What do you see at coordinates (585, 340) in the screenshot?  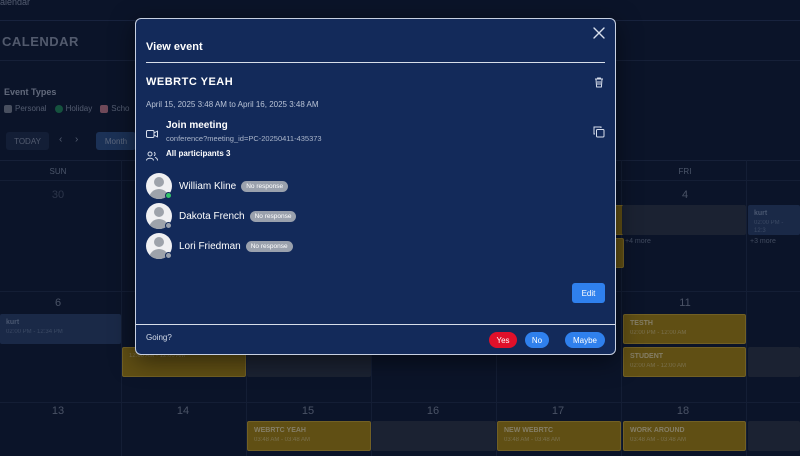 I see `rsvp-maybe-button: Maybe` at bounding box center [585, 340].